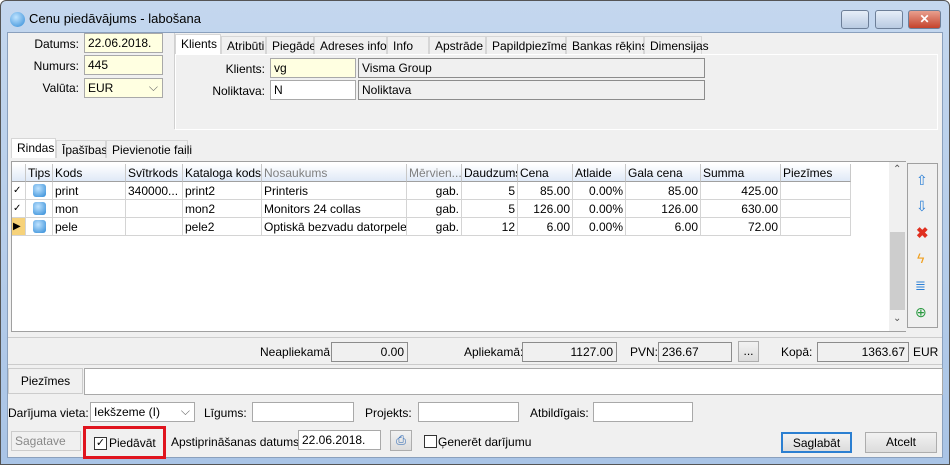 The width and height of the screenshot is (950, 465). What do you see at coordinates (855, 19) in the screenshot?
I see `minimize-button` at bounding box center [855, 19].